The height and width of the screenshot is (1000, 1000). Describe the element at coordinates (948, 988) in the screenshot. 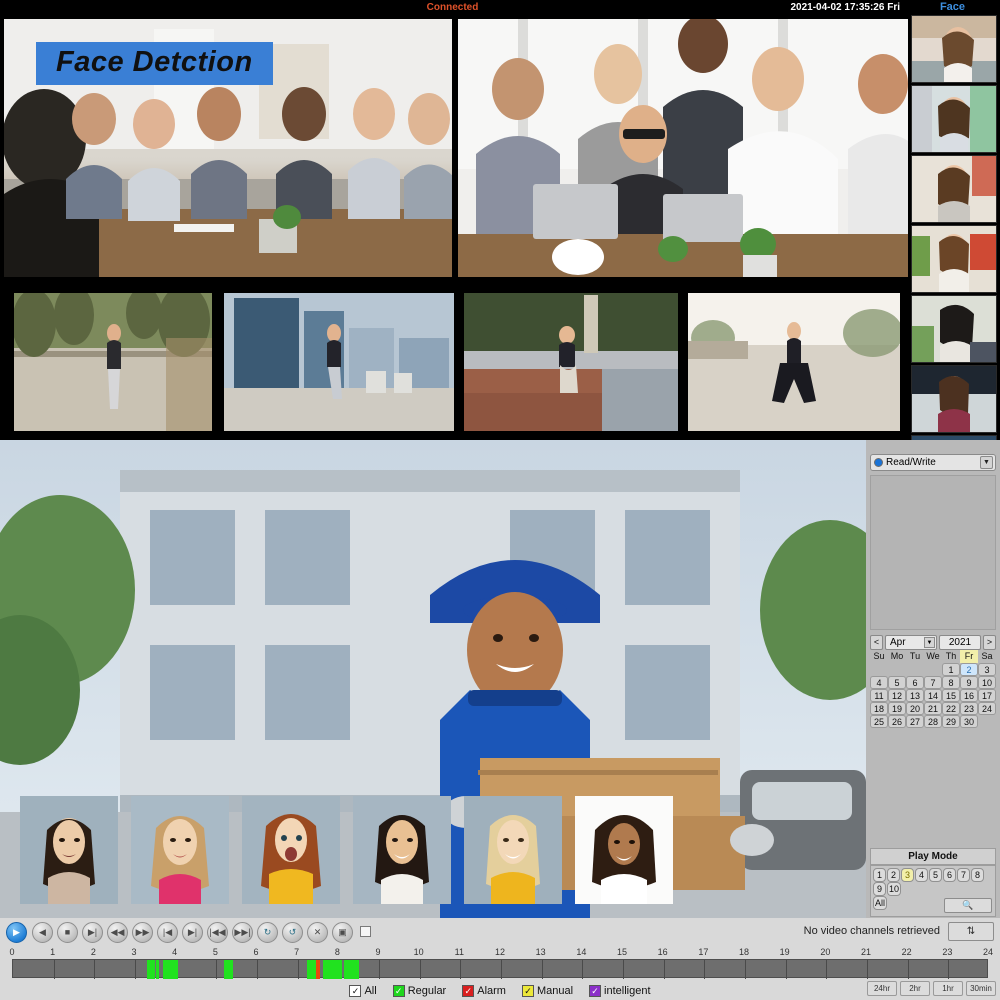

I see `range-1hr-button: 1hr` at that location.